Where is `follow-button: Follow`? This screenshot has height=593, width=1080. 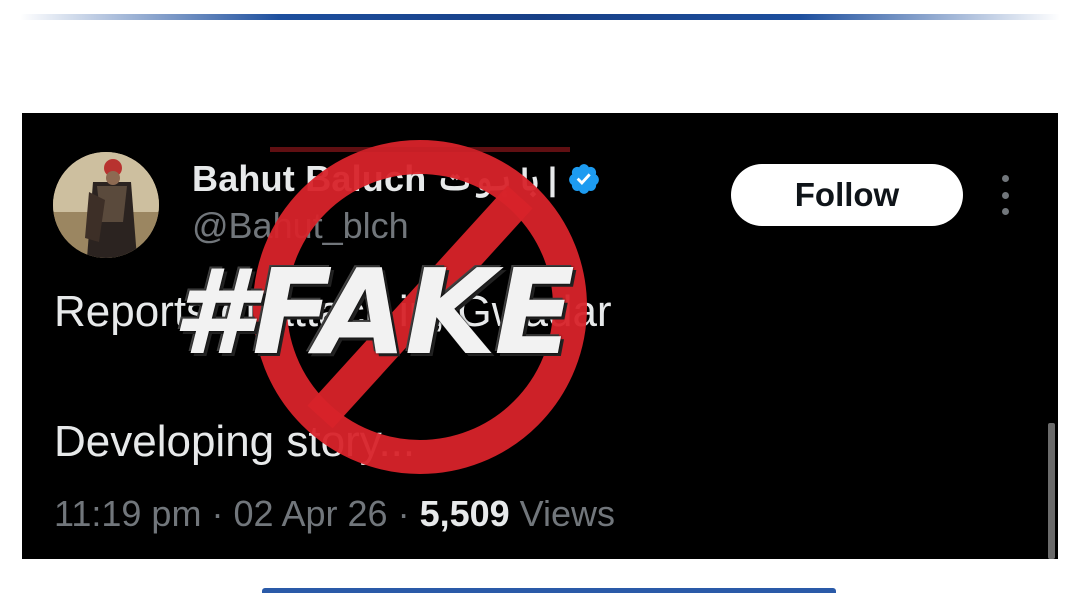 follow-button: Follow is located at coordinates (847, 195).